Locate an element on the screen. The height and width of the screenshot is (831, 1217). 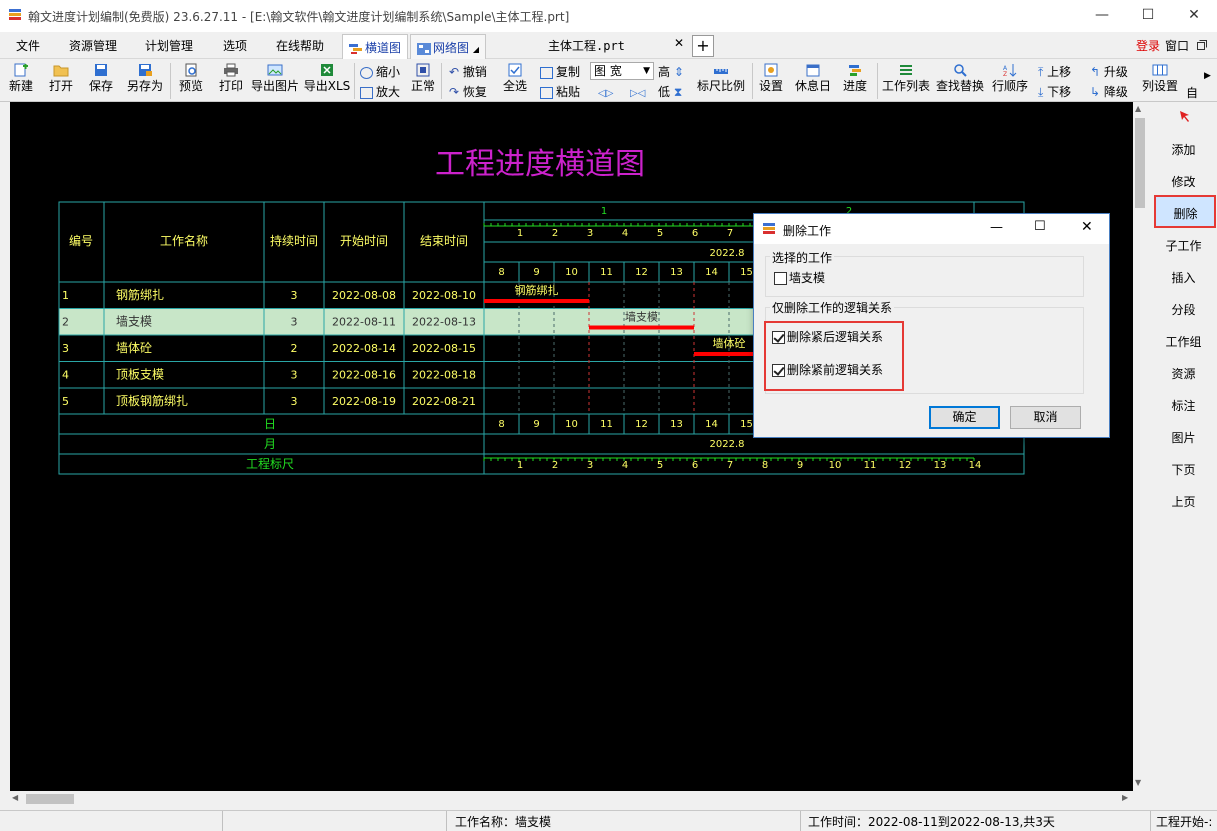
side-add-button: 添加 is located at coordinates (1183, 149).